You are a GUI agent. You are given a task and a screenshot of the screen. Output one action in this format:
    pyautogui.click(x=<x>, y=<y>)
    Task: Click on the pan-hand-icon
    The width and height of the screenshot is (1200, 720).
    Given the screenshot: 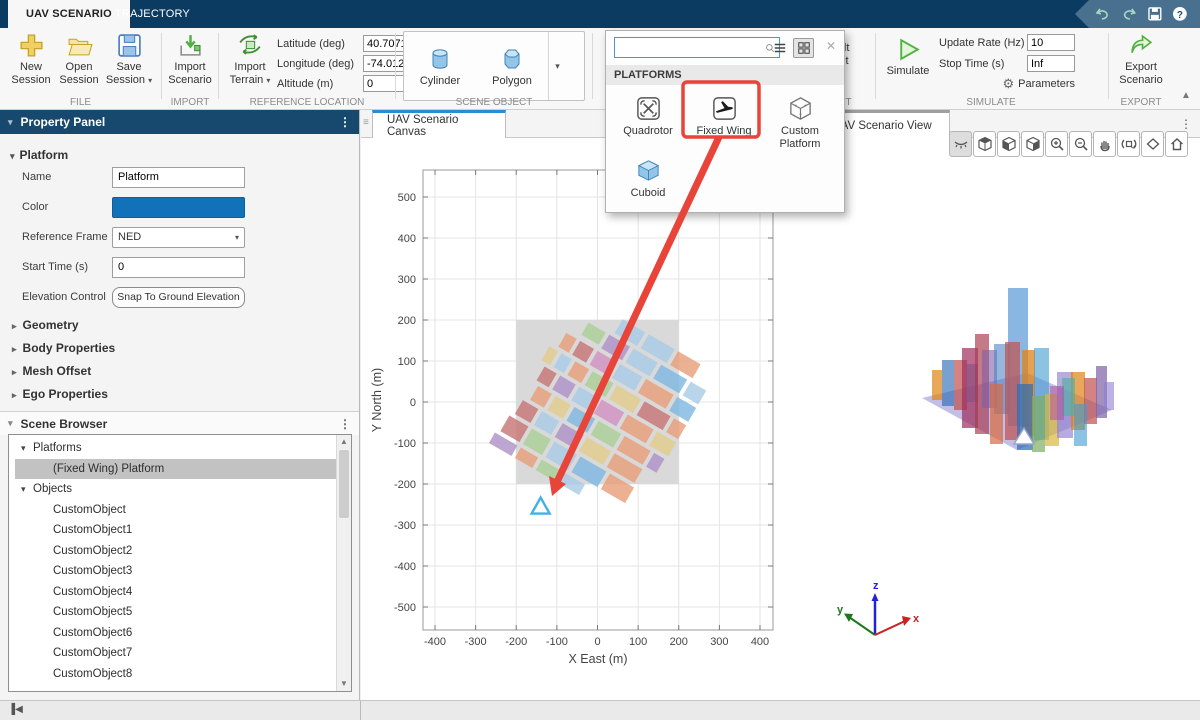 What is the action you would take?
    pyautogui.click(x=1104, y=146)
    